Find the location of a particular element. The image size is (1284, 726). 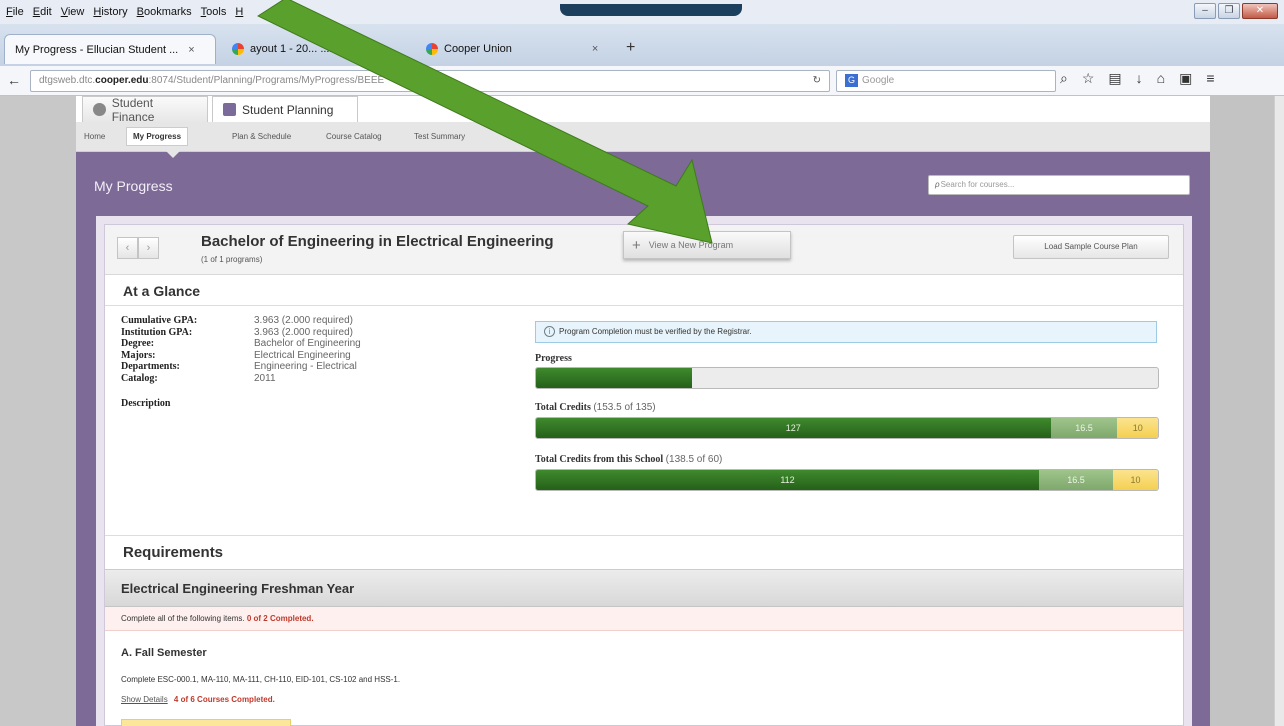

info-row: Institution GPA: 3.963 (2.000 required) is located at coordinates (241, 333).